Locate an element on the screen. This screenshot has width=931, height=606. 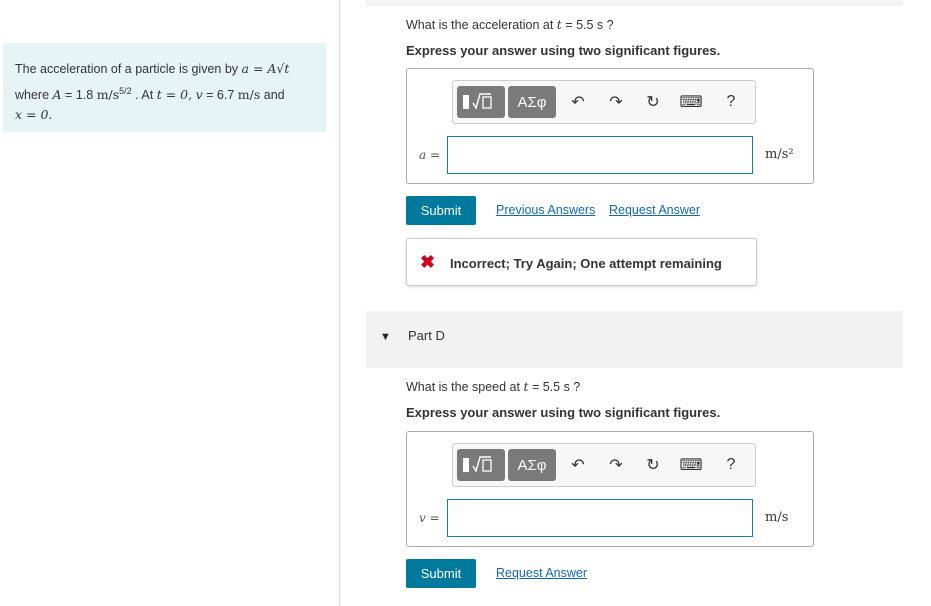
part-d-answer-box: ΑΣφ ↶ ↷ ↻ ⌨ ? v = m/s is located at coordinates (610, 489).